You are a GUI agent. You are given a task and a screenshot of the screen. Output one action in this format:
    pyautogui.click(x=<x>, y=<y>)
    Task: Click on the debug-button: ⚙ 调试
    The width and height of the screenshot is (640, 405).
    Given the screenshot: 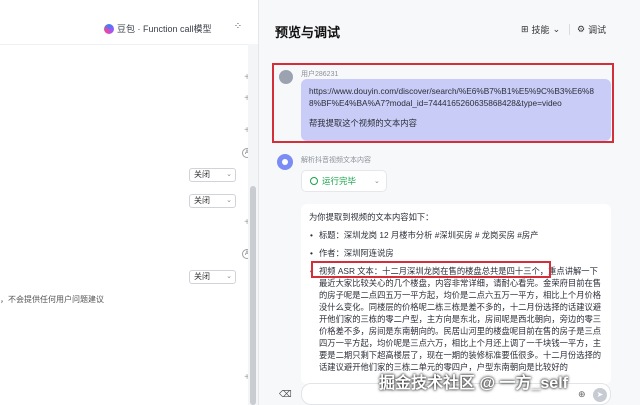 What is the action you would take?
    pyautogui.click(x=591, y=29)
    